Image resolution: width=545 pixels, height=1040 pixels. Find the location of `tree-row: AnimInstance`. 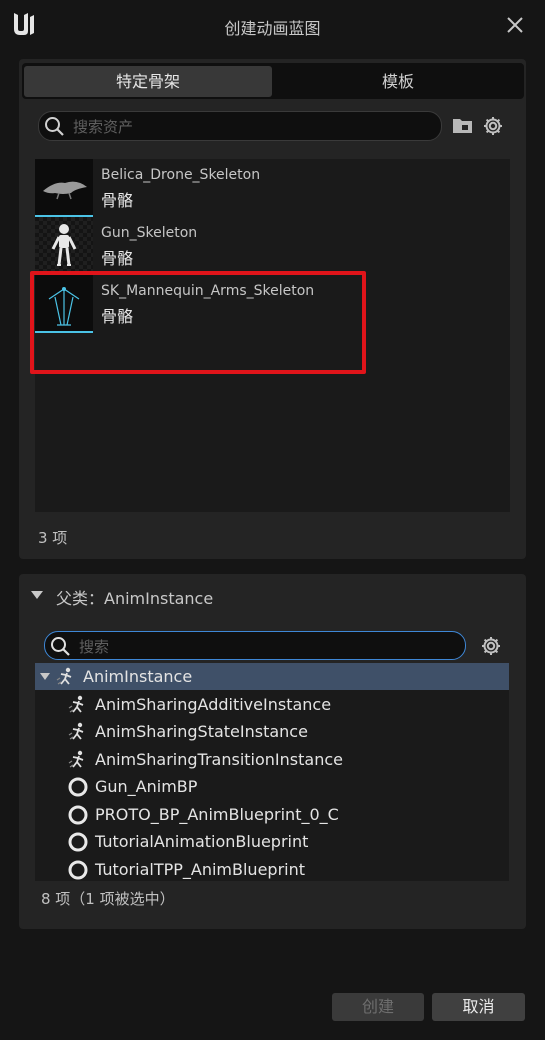

tree-row: AnimInstance is located at coordinates (272, 676).